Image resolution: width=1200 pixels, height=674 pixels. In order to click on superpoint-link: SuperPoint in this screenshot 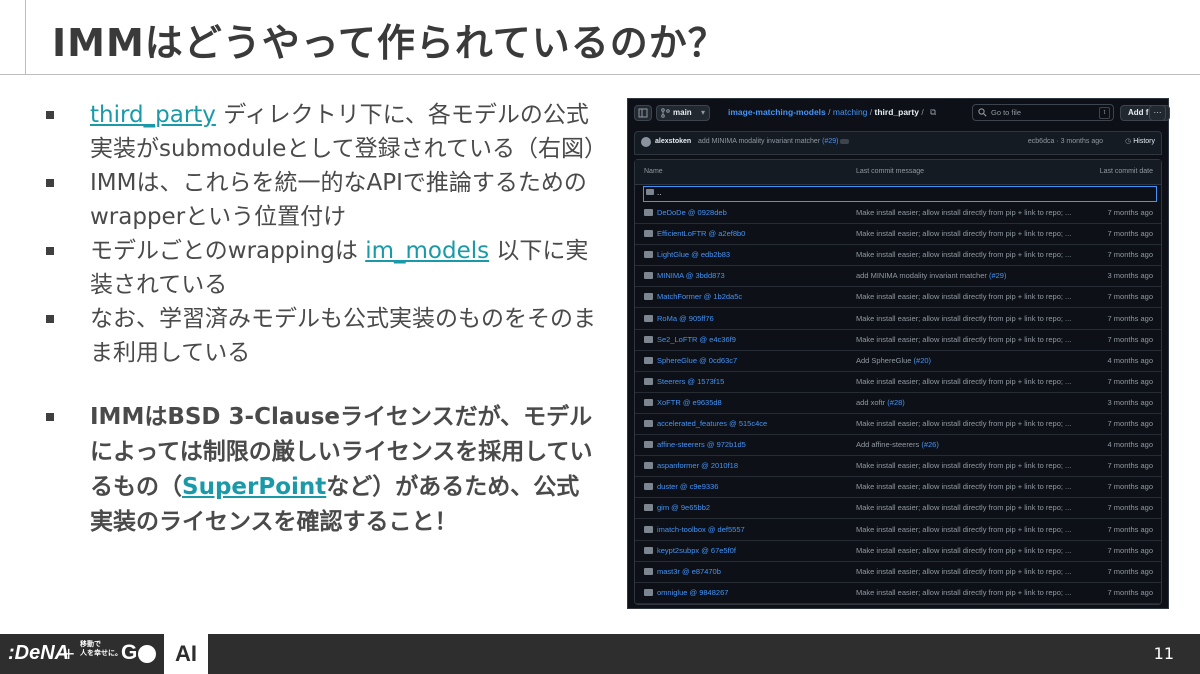, I will do `click(254, 487)`.